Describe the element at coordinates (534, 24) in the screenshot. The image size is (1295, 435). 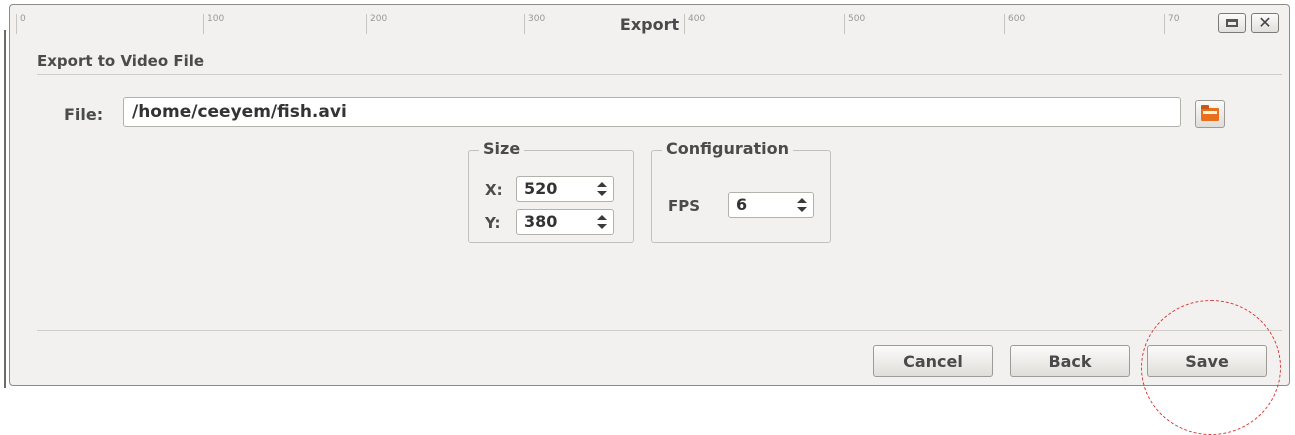
I see `ruler-tick: 300` at that location.